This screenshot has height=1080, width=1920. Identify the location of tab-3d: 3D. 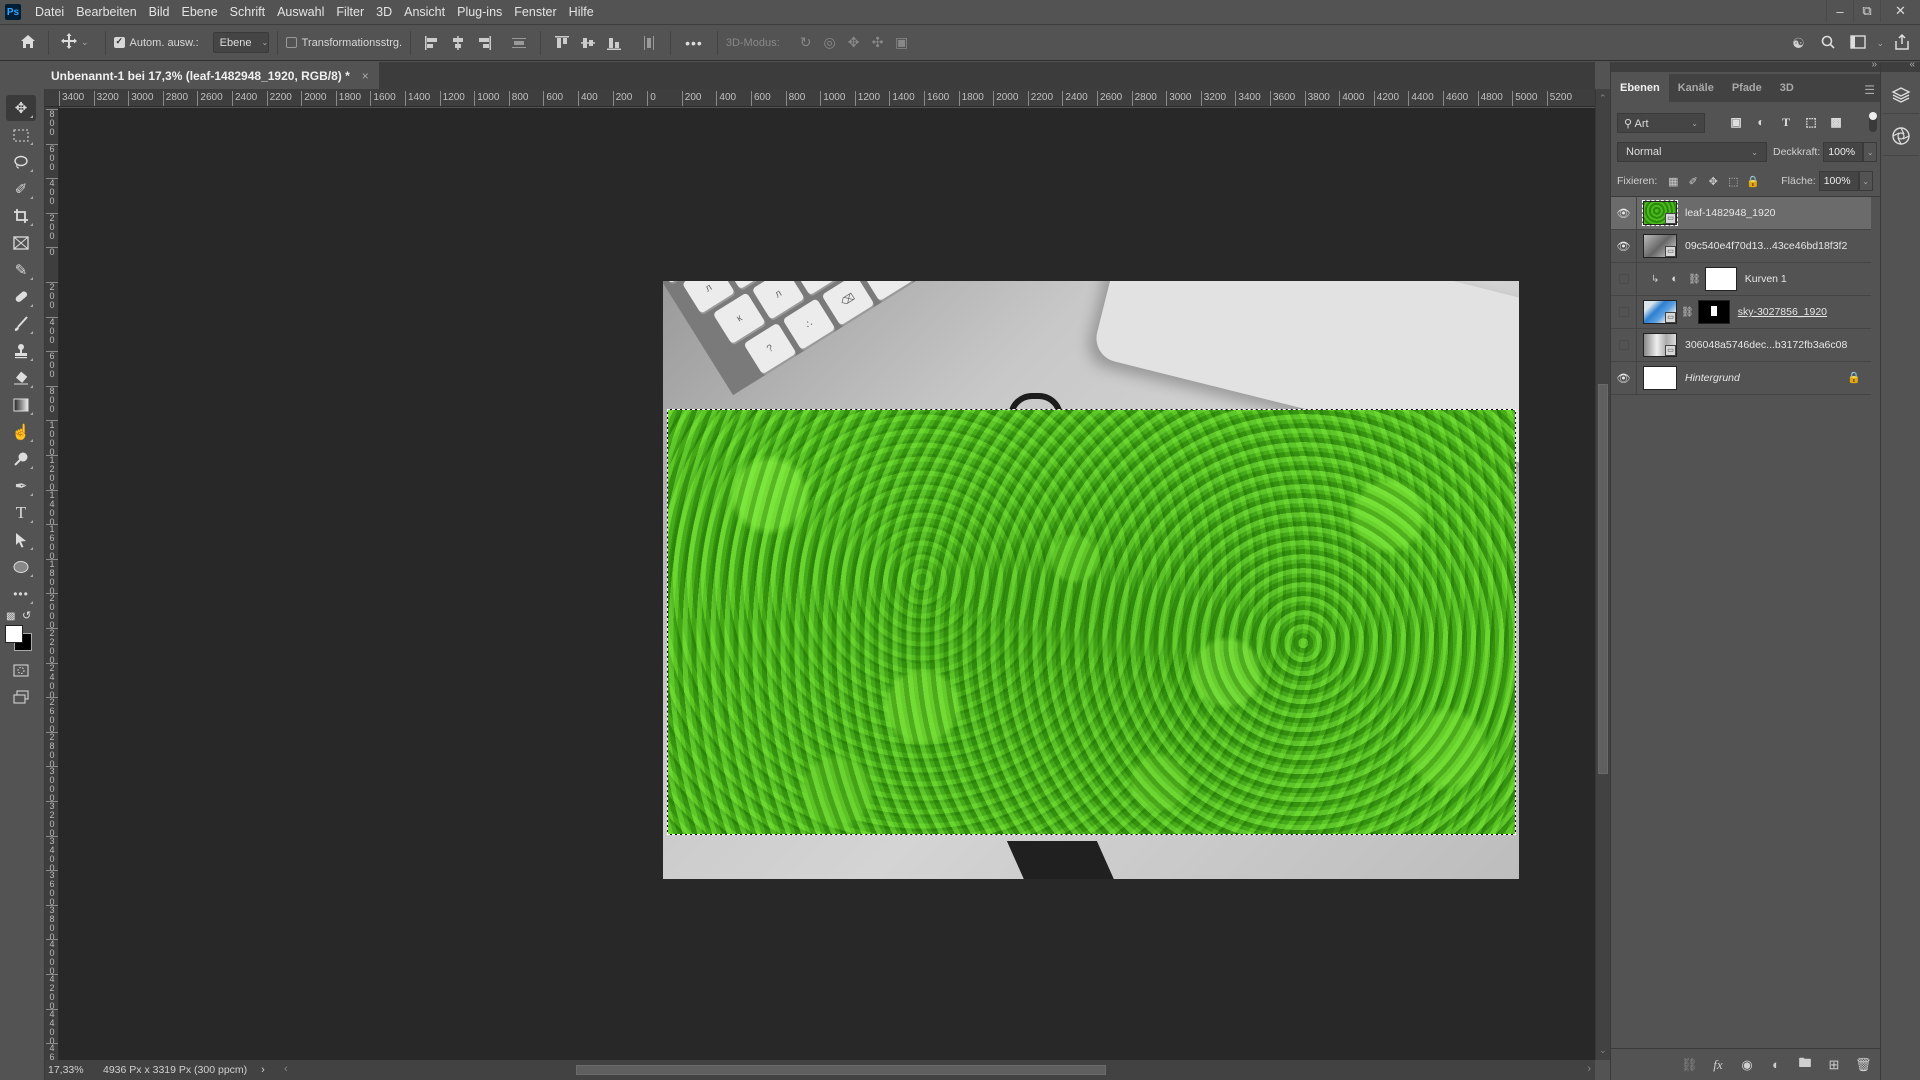
(1787, 88).